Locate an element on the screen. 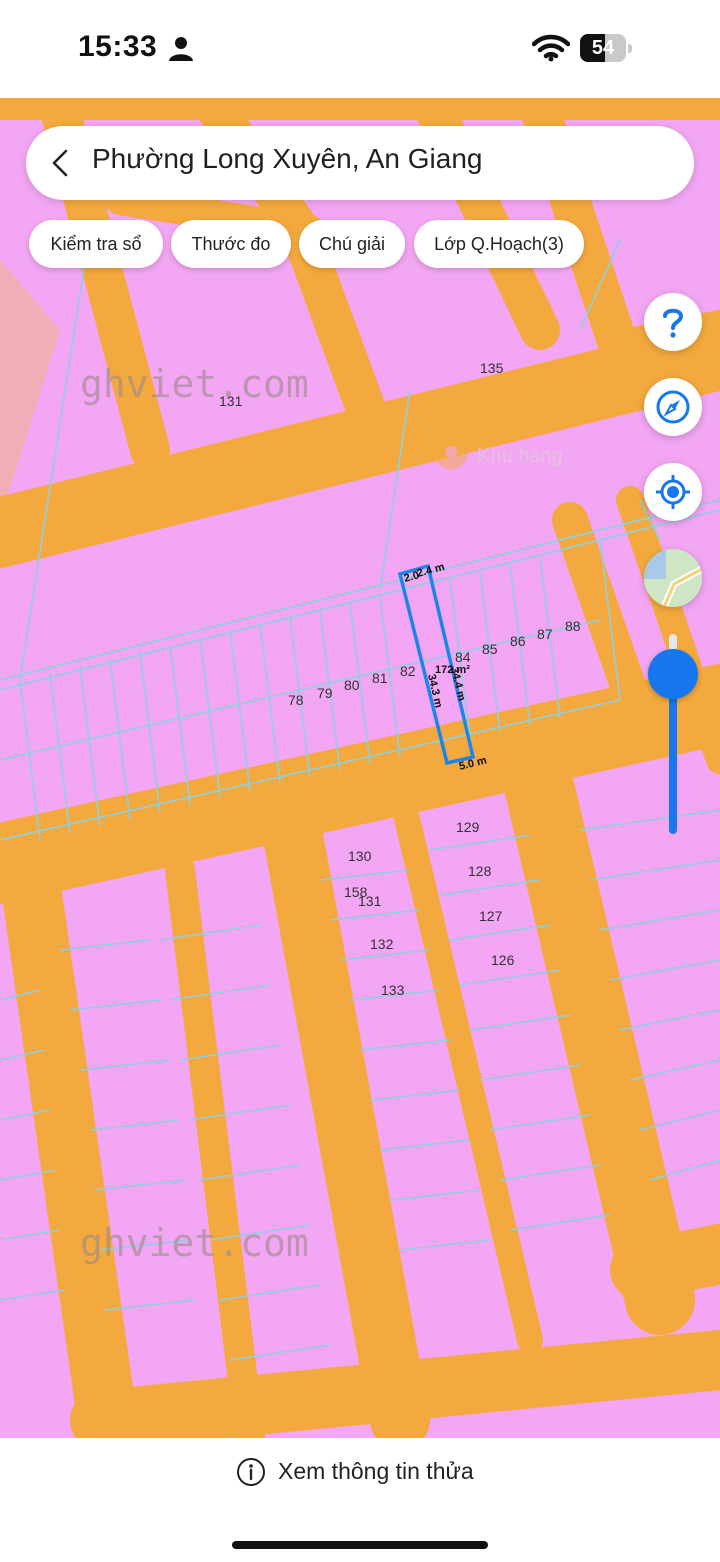  wifi-icon is located at coordinates (551, 48).